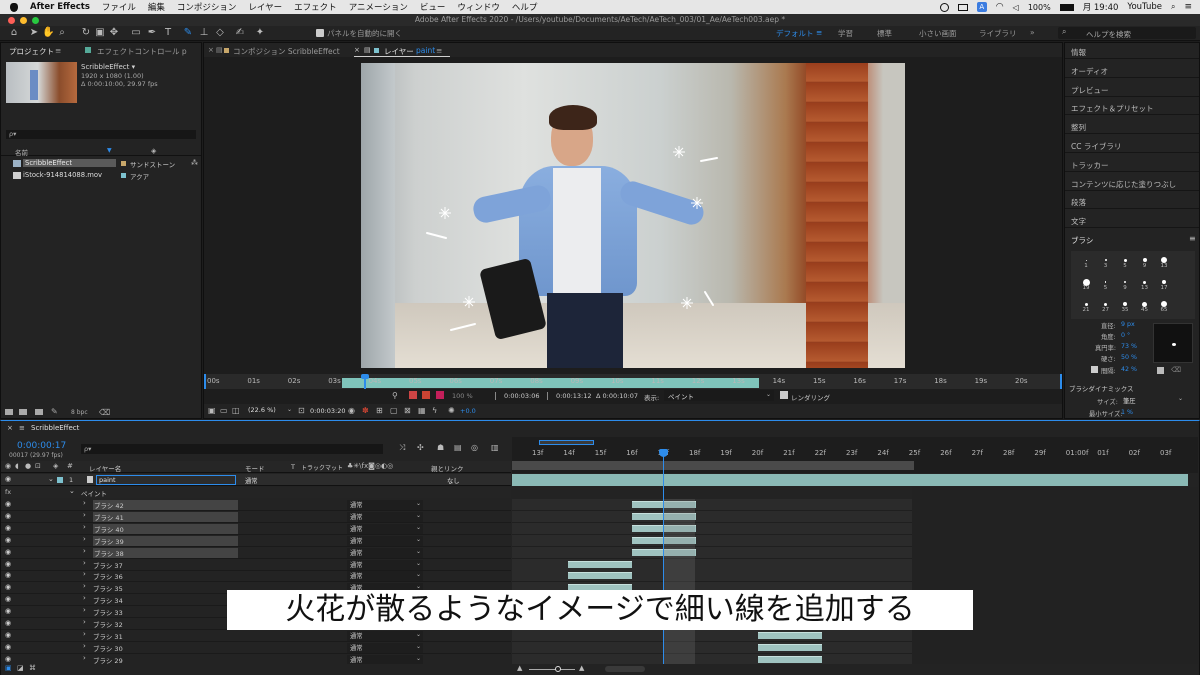 The height and width of the screenshot is (675, 1200). I want to click on selection-tool-icon: ➤, so click(34, 33).